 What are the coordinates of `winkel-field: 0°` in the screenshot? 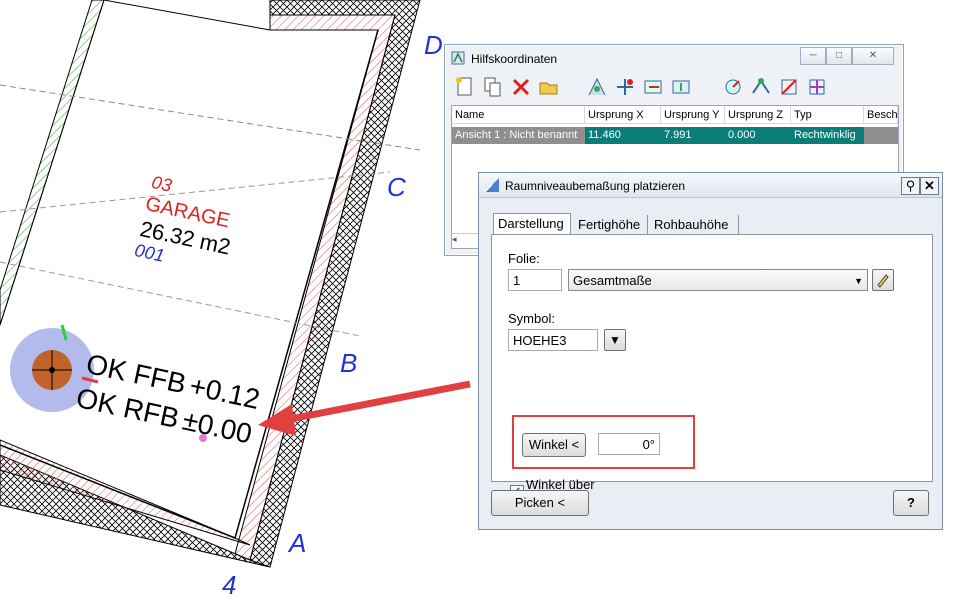 It's located at (629, 444).